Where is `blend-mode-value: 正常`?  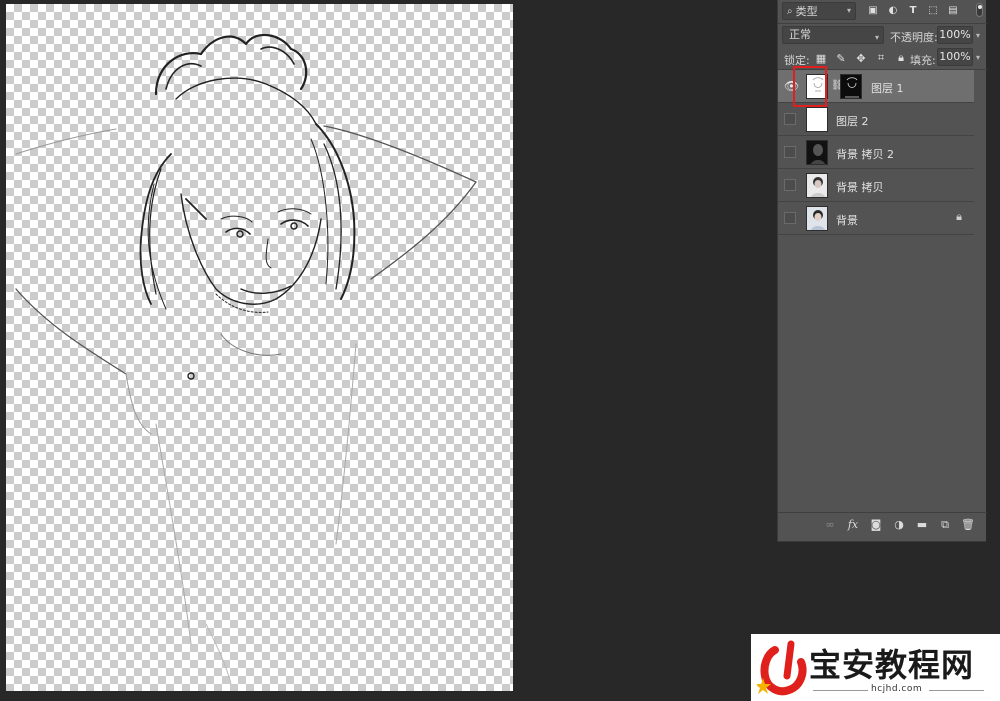 blend-mode-value: 正常 is located at coordinates (800, 34).